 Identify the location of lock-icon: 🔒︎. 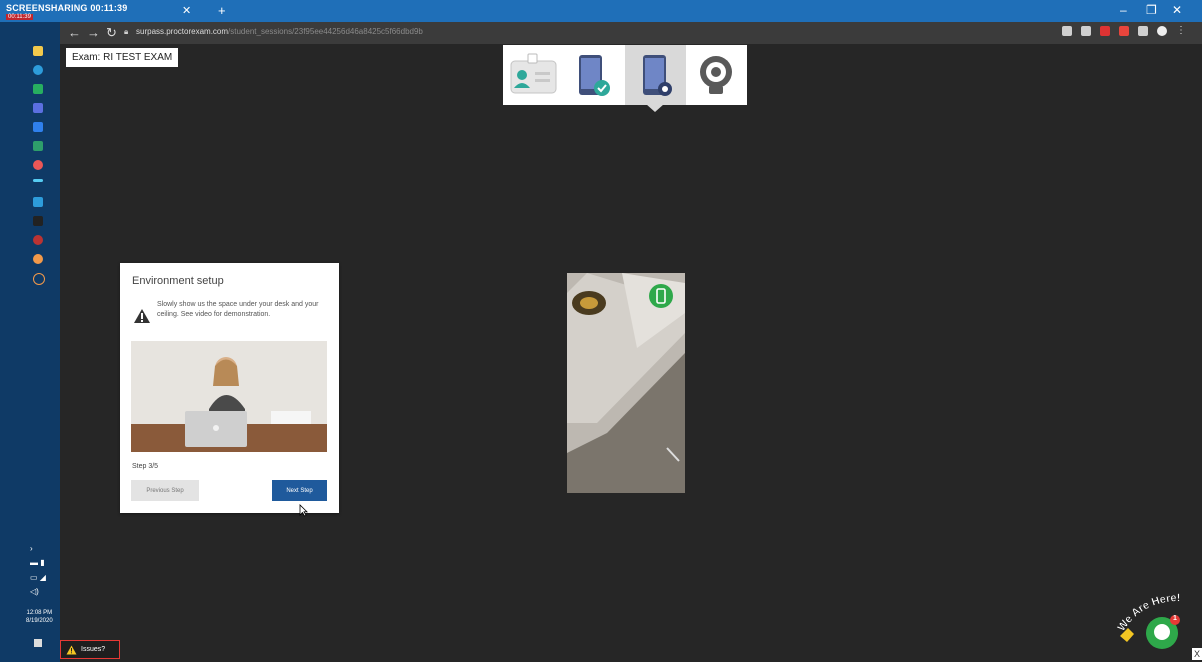
(126, 31).